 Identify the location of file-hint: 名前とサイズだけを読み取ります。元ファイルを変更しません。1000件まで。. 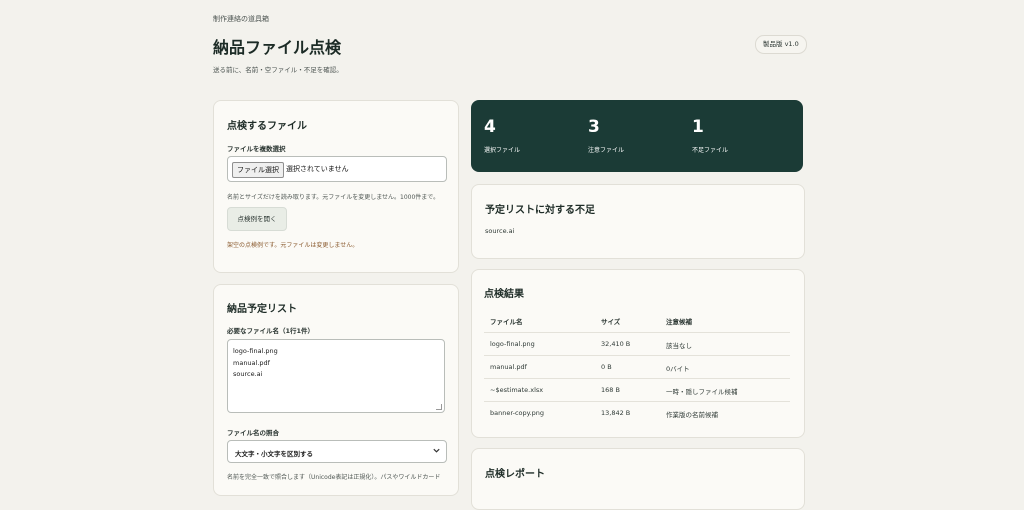
(333, 197).